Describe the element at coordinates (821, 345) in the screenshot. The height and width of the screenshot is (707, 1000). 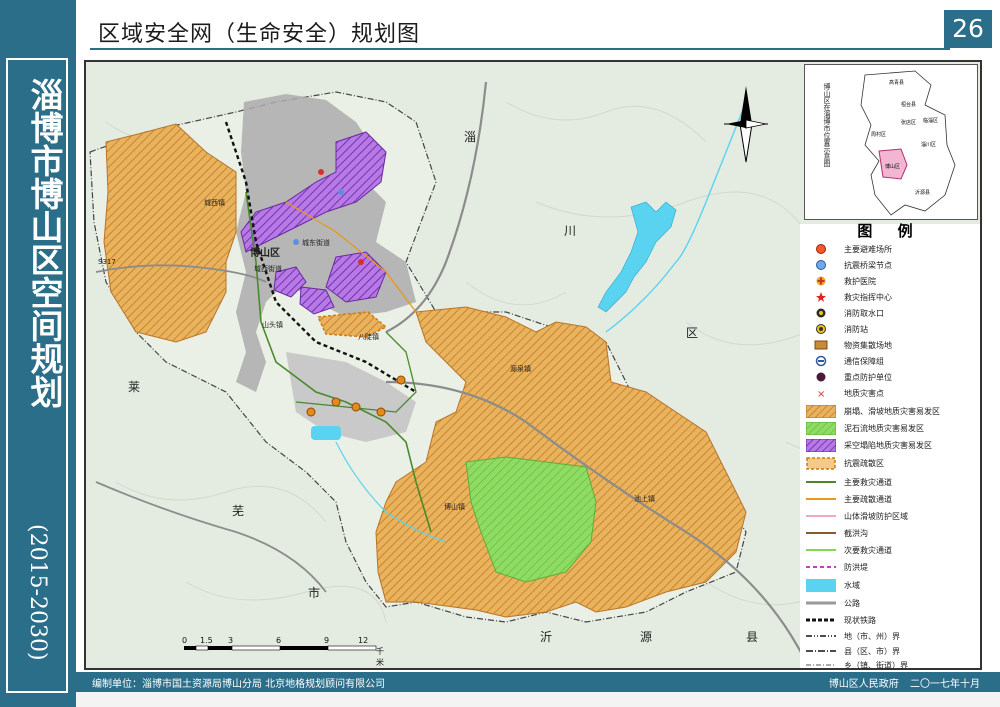
I see `depot-icon` at that location.